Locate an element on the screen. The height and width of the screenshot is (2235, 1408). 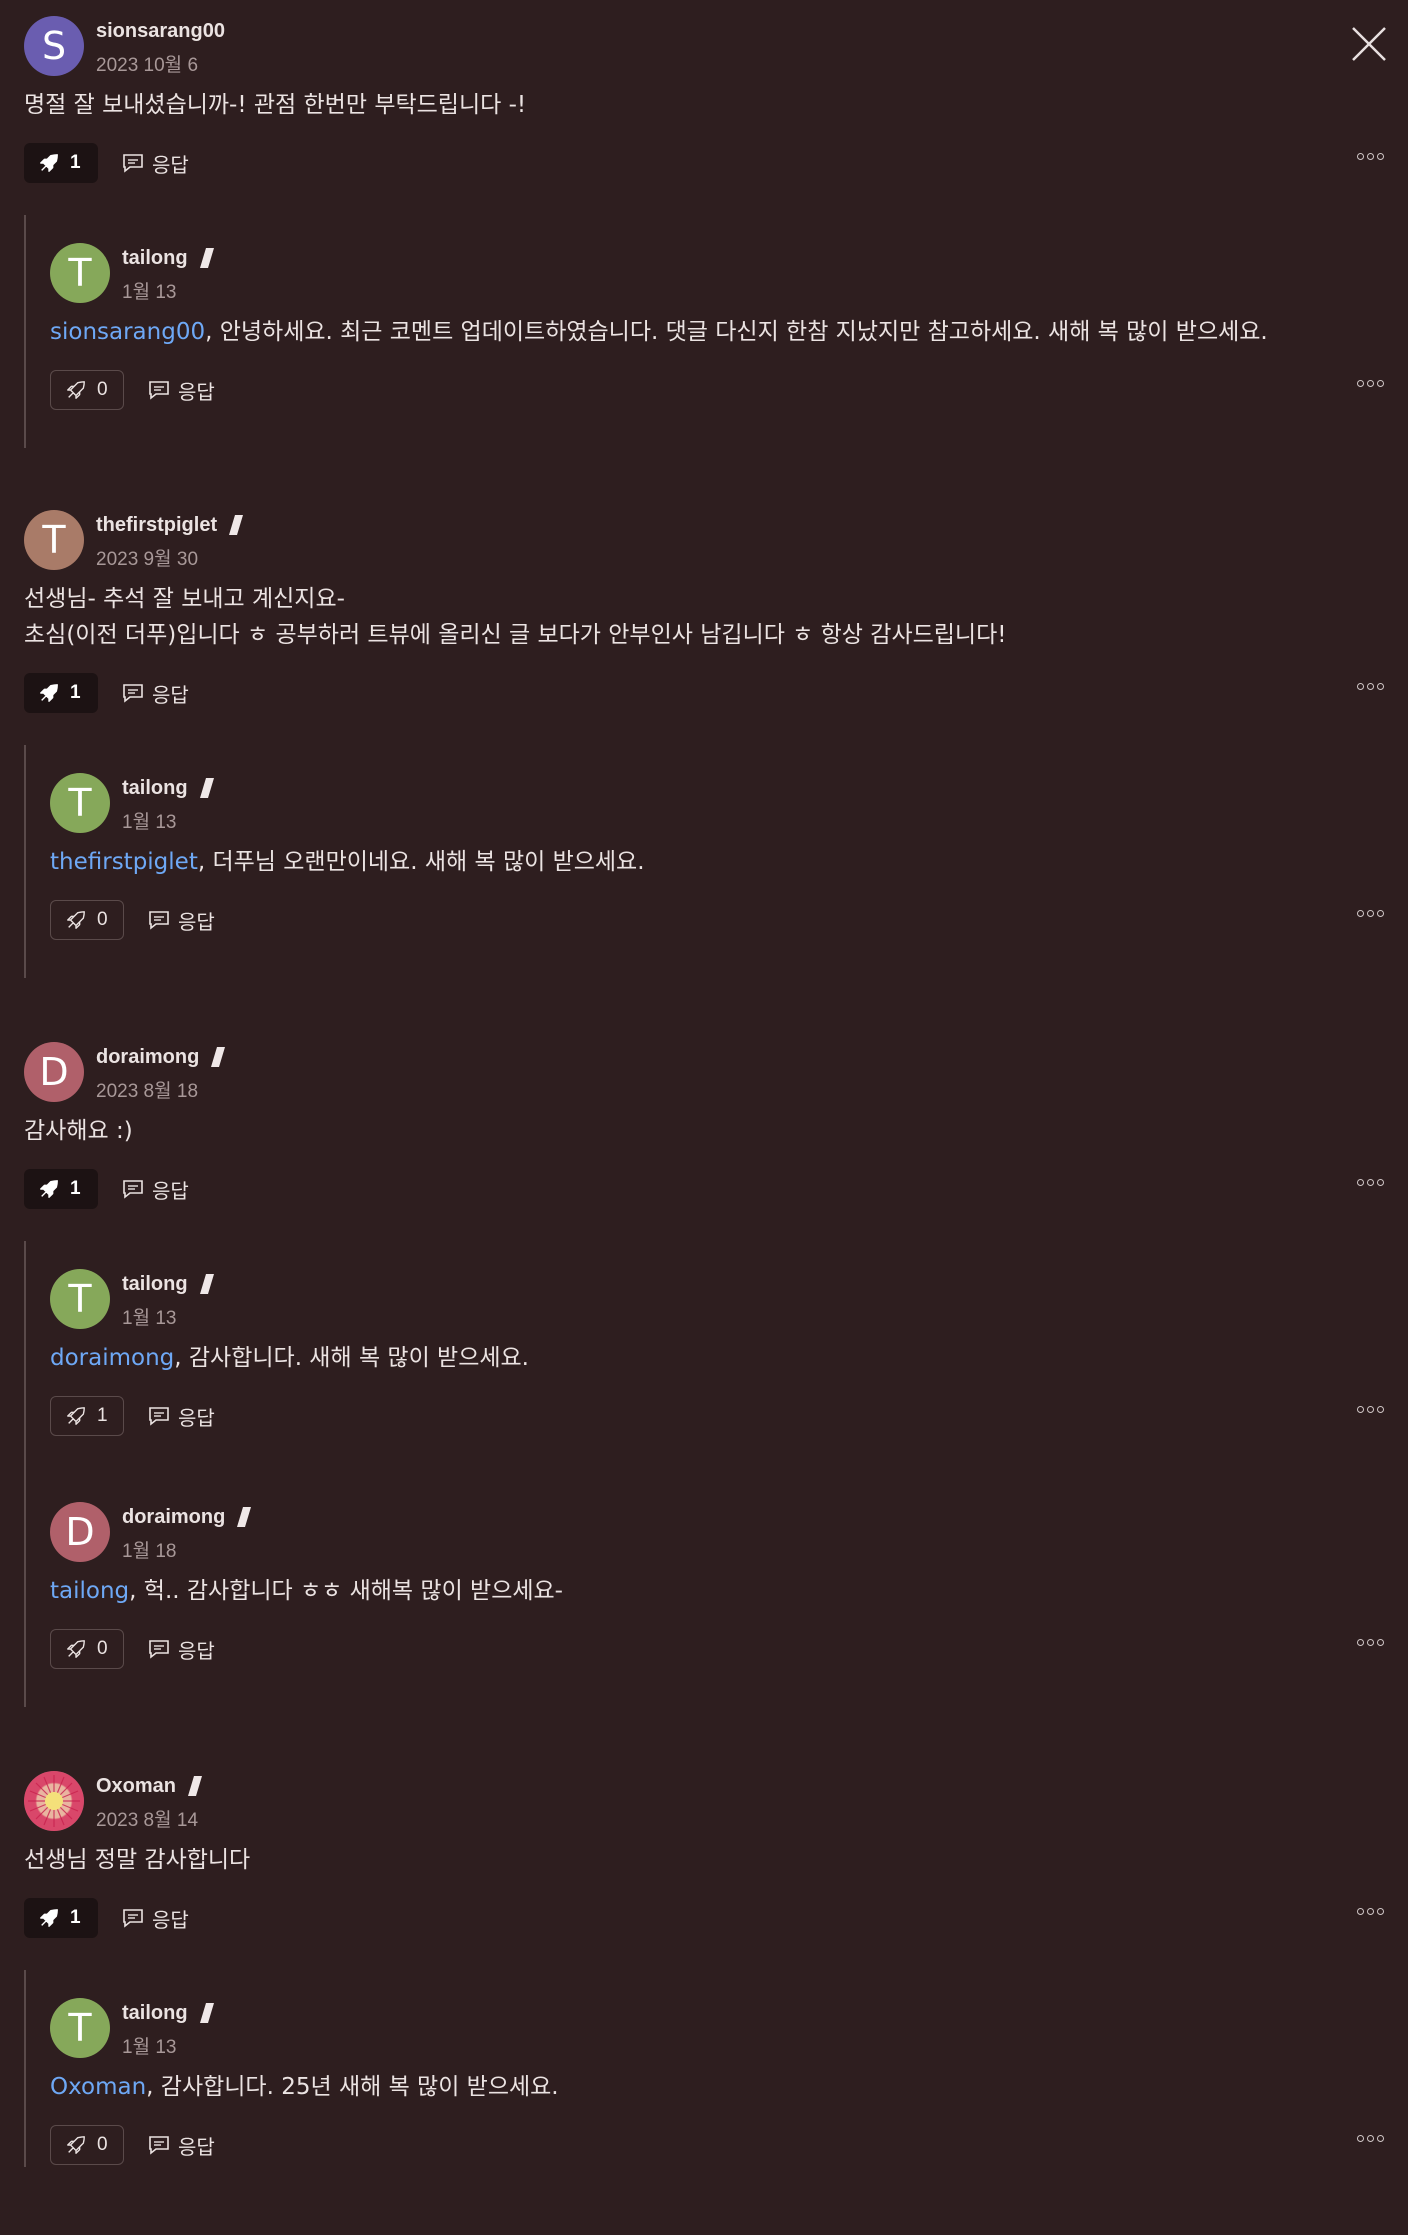
reply-text: doraimong, 감사합니다. 새해 복 많이 받으세요. is located at coordinates (289, 1358).